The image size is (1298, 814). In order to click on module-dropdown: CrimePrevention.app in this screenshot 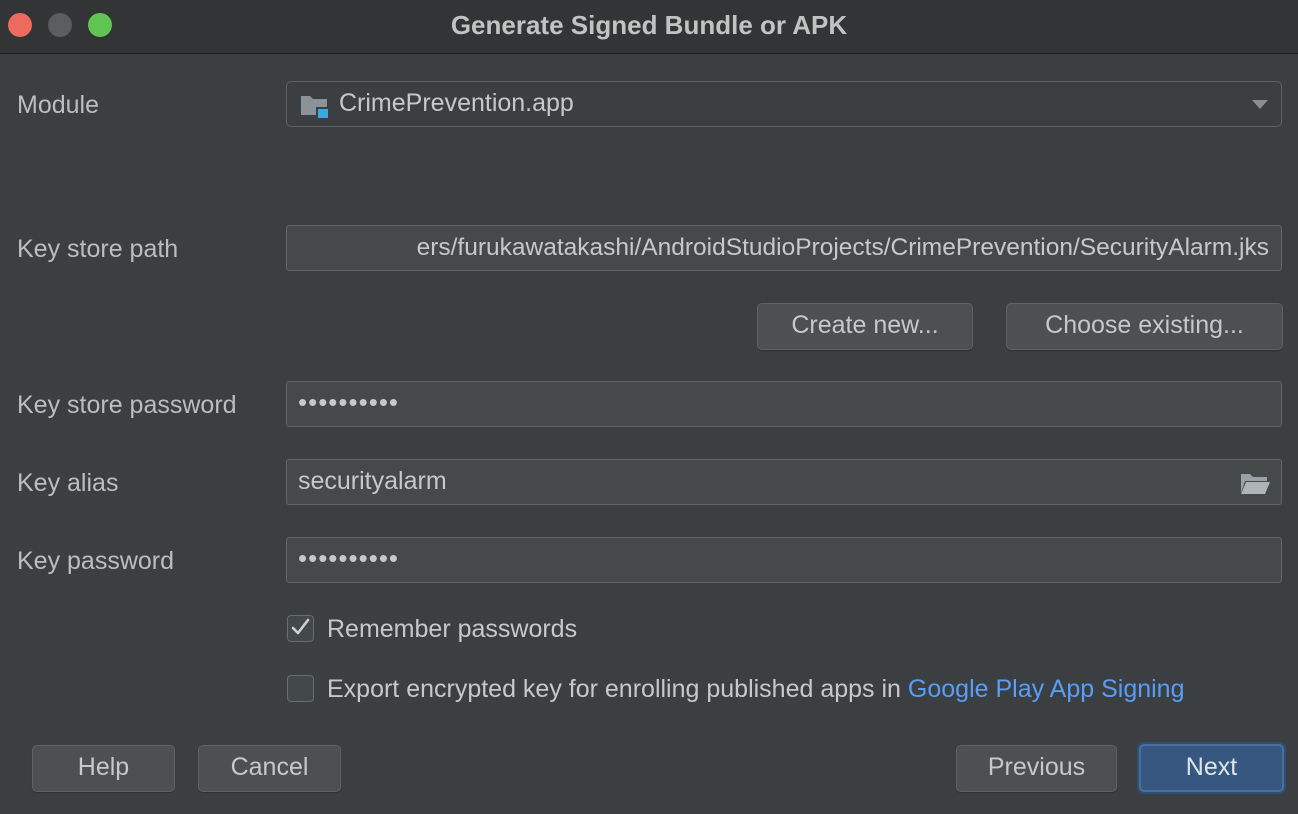, I will do `click(784, 104)`.